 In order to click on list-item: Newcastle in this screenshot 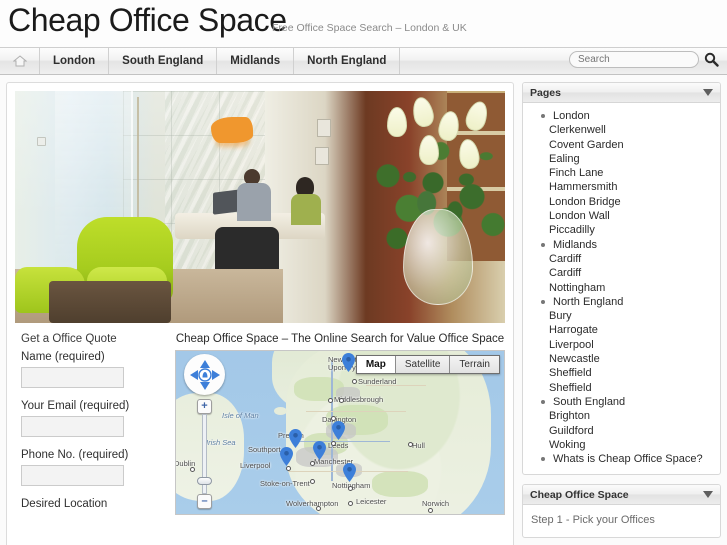, I will do `click(631, 359)`.